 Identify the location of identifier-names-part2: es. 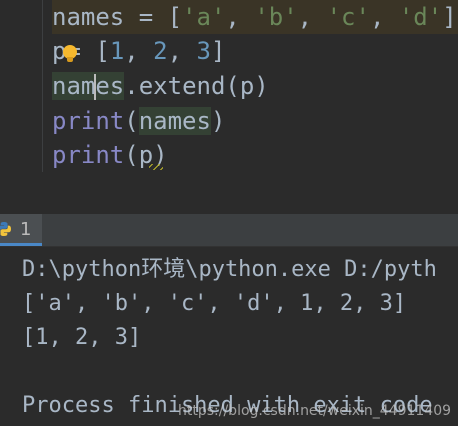
(110, 86).